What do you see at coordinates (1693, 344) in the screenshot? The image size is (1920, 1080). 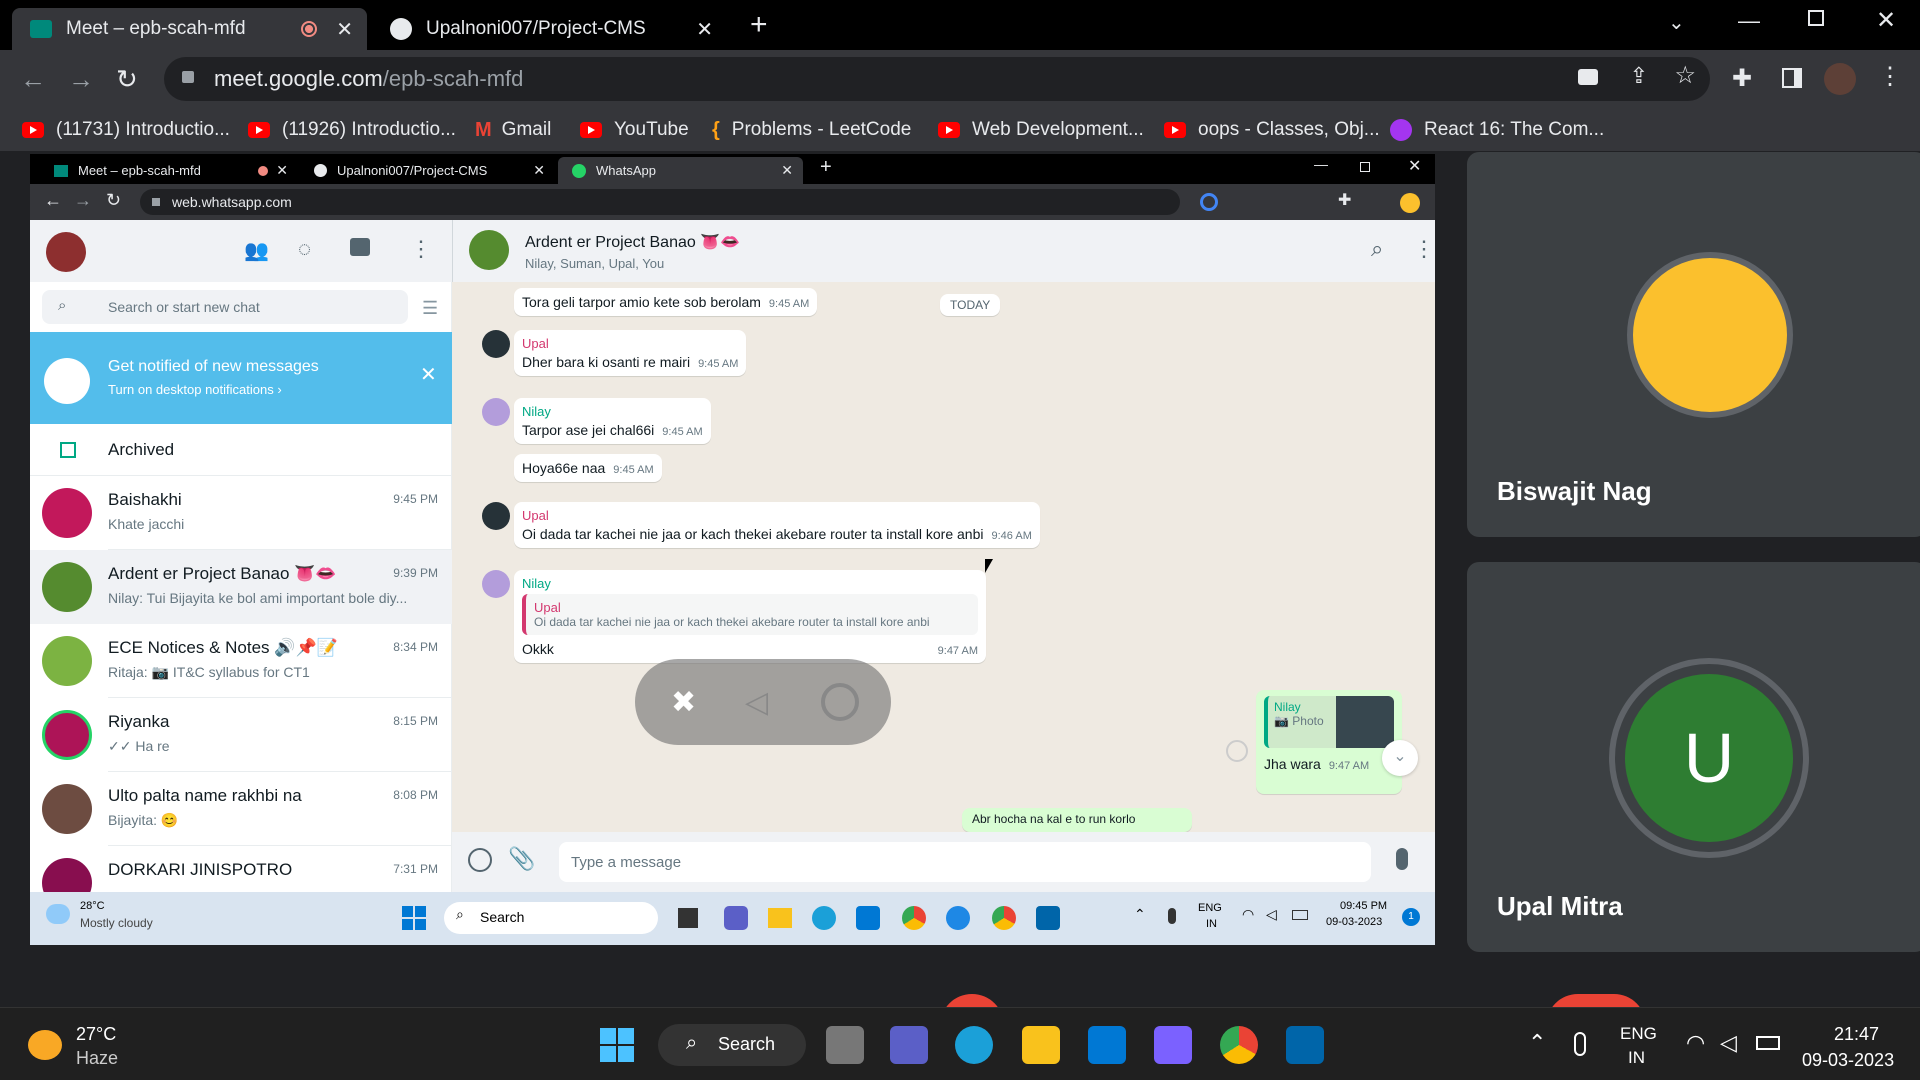 I see `participant-tile: Biswajit Nag` at bounding box center [1693, 344].